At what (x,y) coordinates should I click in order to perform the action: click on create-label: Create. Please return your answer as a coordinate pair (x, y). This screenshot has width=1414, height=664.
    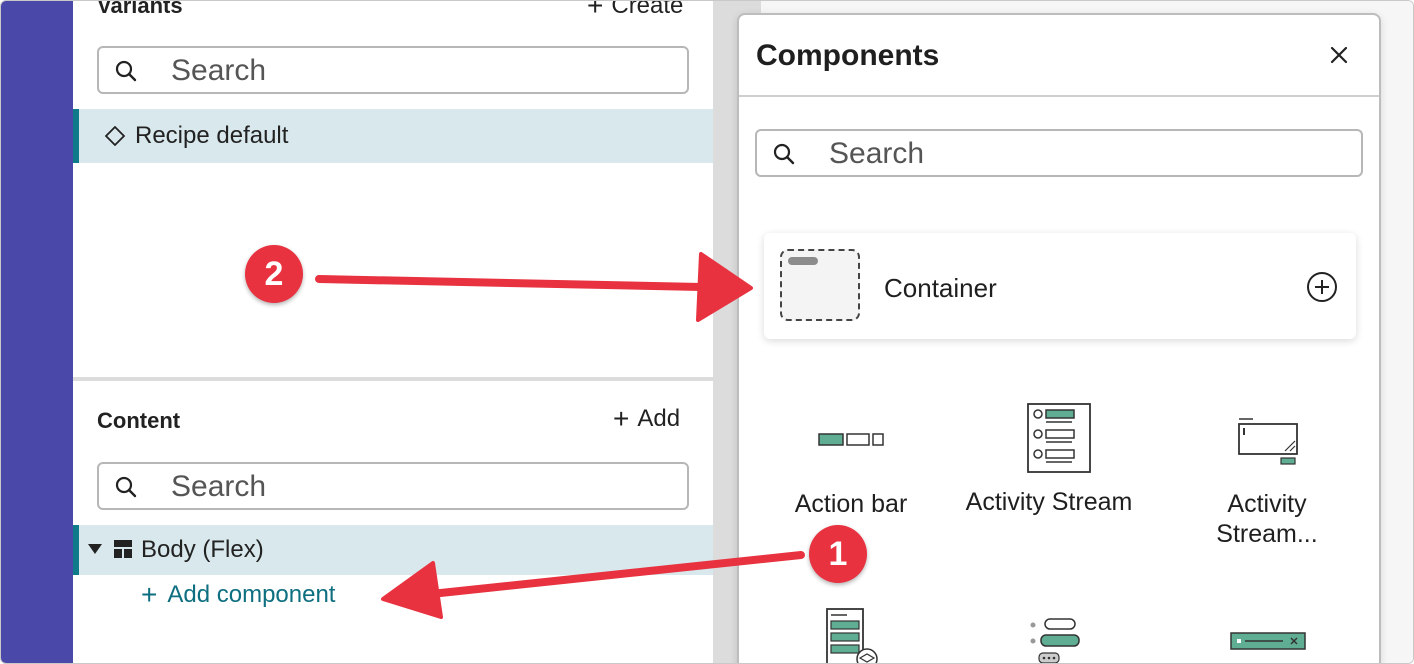
    Looking at the image, I should click on (647, 9).